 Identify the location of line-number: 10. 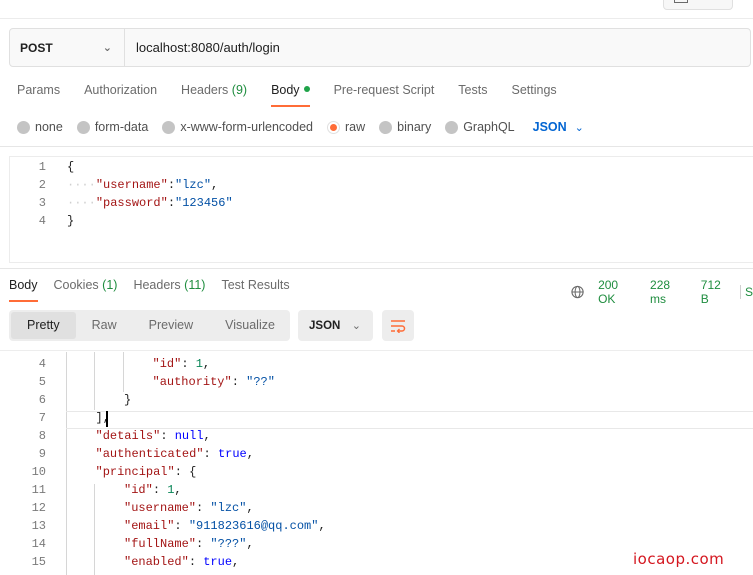
(38, 472).